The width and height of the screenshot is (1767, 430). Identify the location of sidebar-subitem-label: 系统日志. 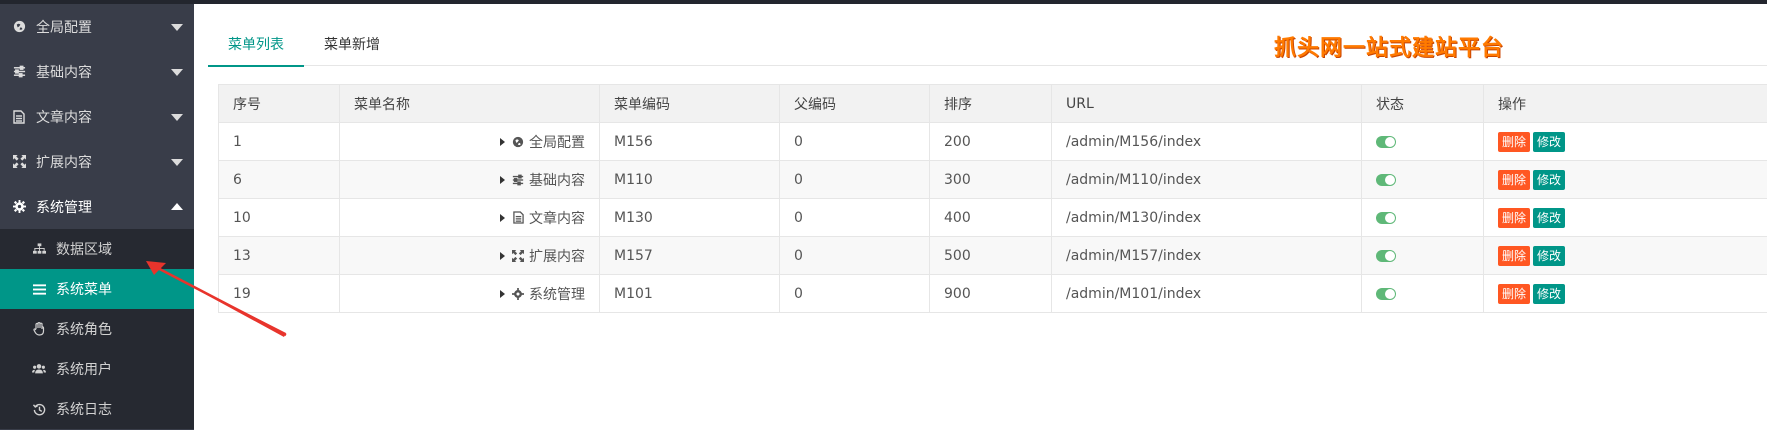
(84, 410).